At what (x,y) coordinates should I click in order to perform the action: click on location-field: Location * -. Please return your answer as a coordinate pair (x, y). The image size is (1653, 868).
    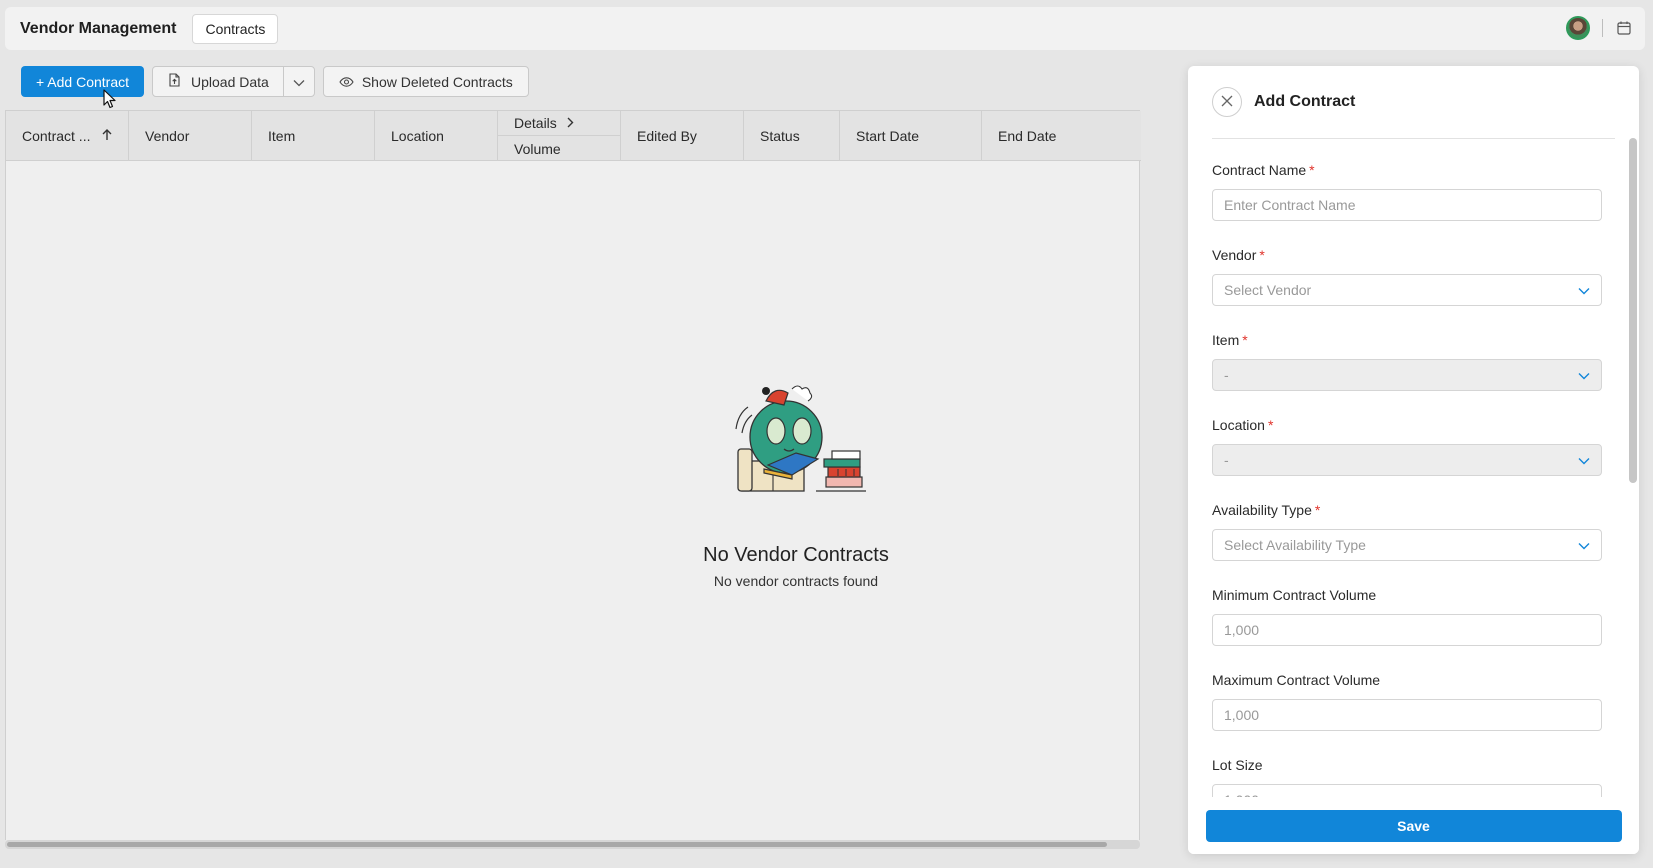
    Looking at the image, I should click on (1407, 446).